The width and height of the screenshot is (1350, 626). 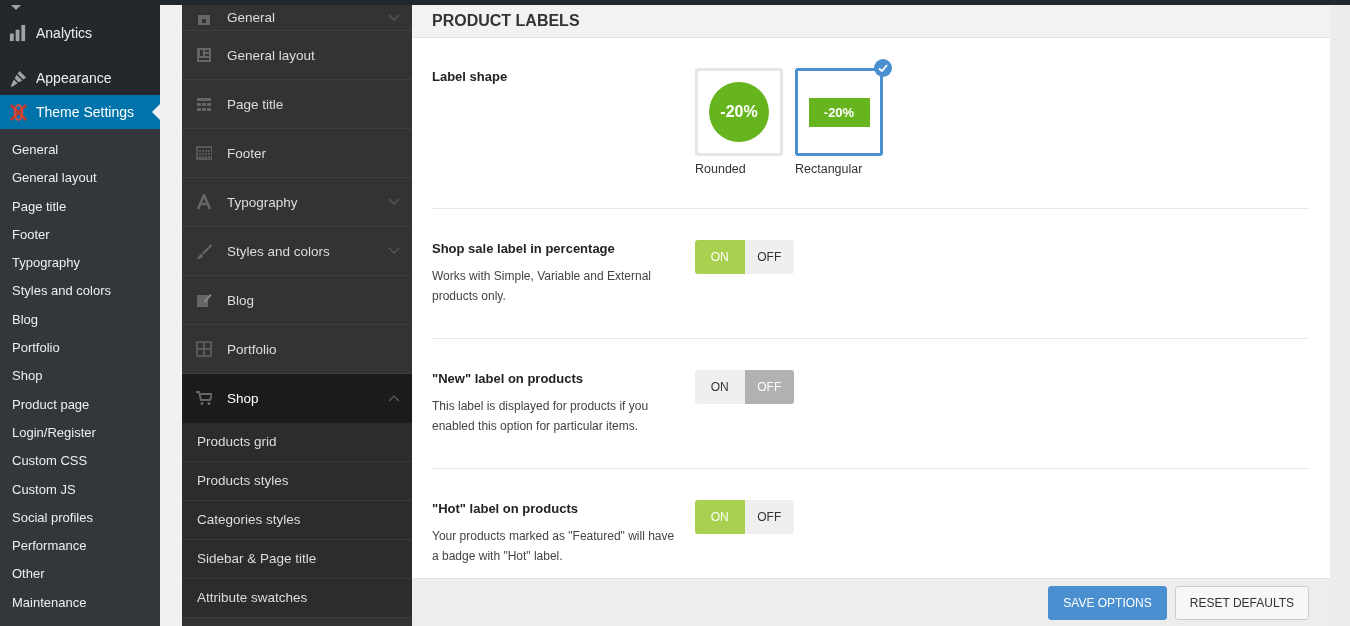 I want to click on font-icon, so click(x=204, y=202).